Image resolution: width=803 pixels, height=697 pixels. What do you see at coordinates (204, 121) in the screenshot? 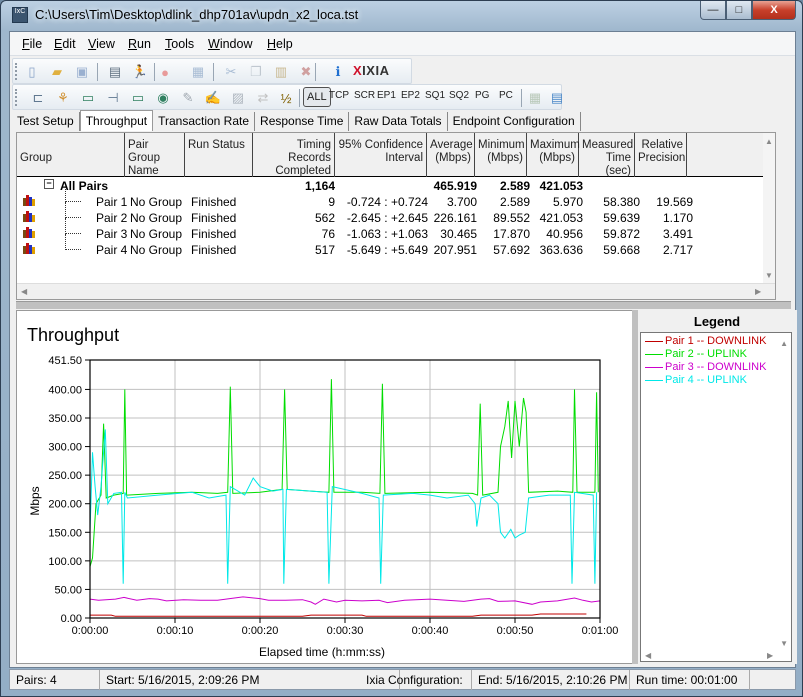
I see `tab-transaction-rate: Transaction Rate` at bounding box center [204, 121].